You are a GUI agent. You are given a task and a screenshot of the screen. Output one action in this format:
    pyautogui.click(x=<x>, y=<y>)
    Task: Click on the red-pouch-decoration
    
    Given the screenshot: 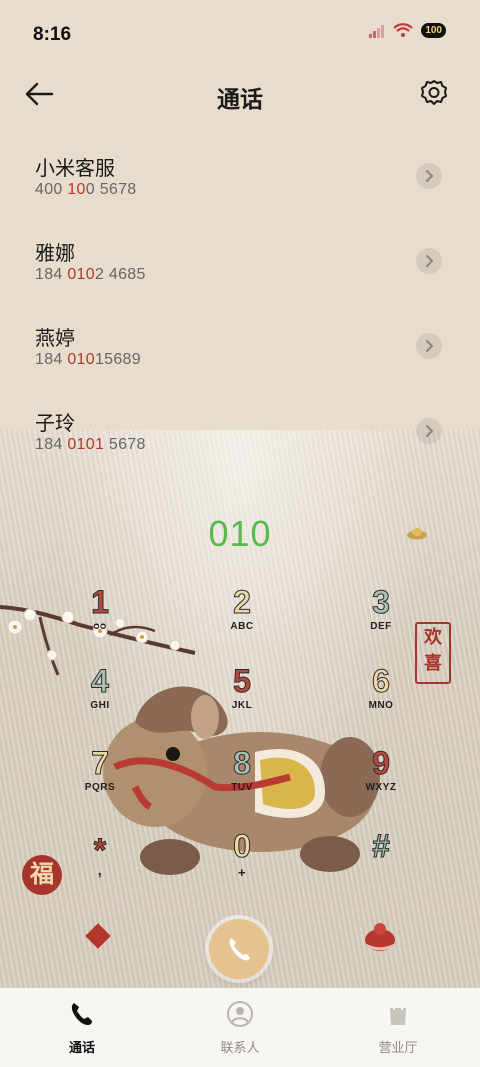 What is the action you would take?
    pyautogui.click(x=380, y=937)
    